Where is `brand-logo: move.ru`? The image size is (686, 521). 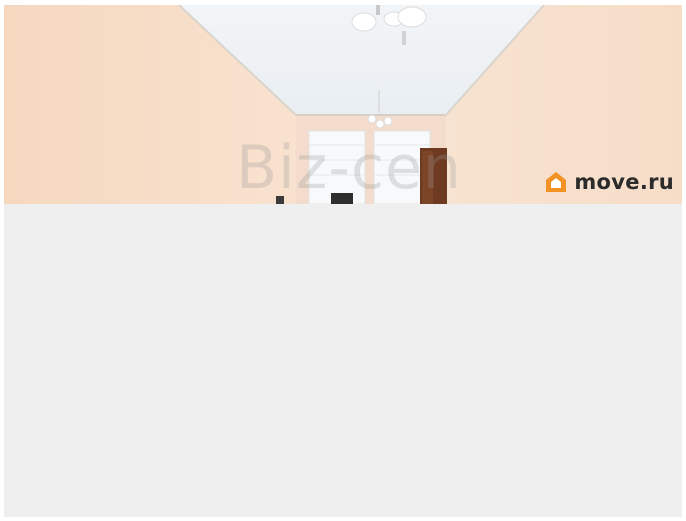
brand-logo: move.ru is located at coordinates (609, 182).